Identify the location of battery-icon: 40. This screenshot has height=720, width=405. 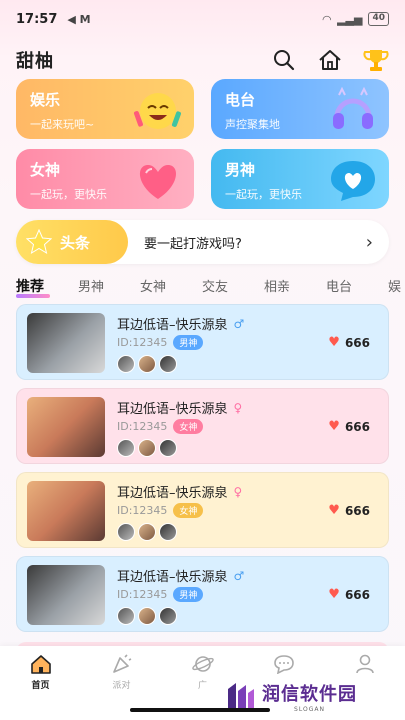
(378, 19).